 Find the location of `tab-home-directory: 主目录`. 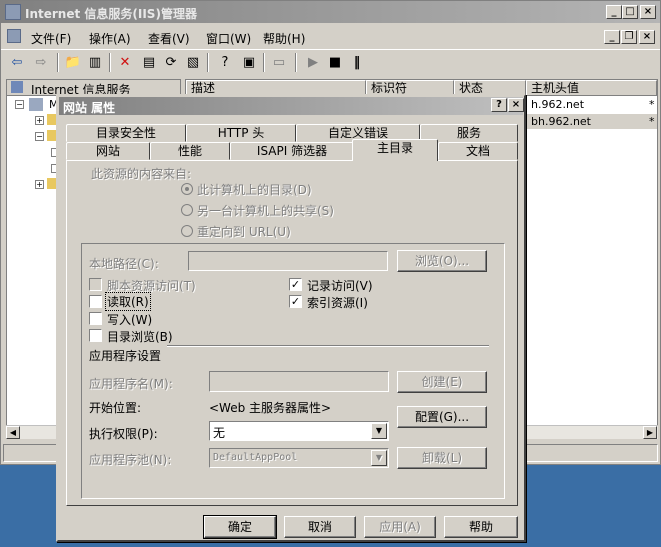

tab-home-directory: 主目录 is located at coordinates (395, 150).